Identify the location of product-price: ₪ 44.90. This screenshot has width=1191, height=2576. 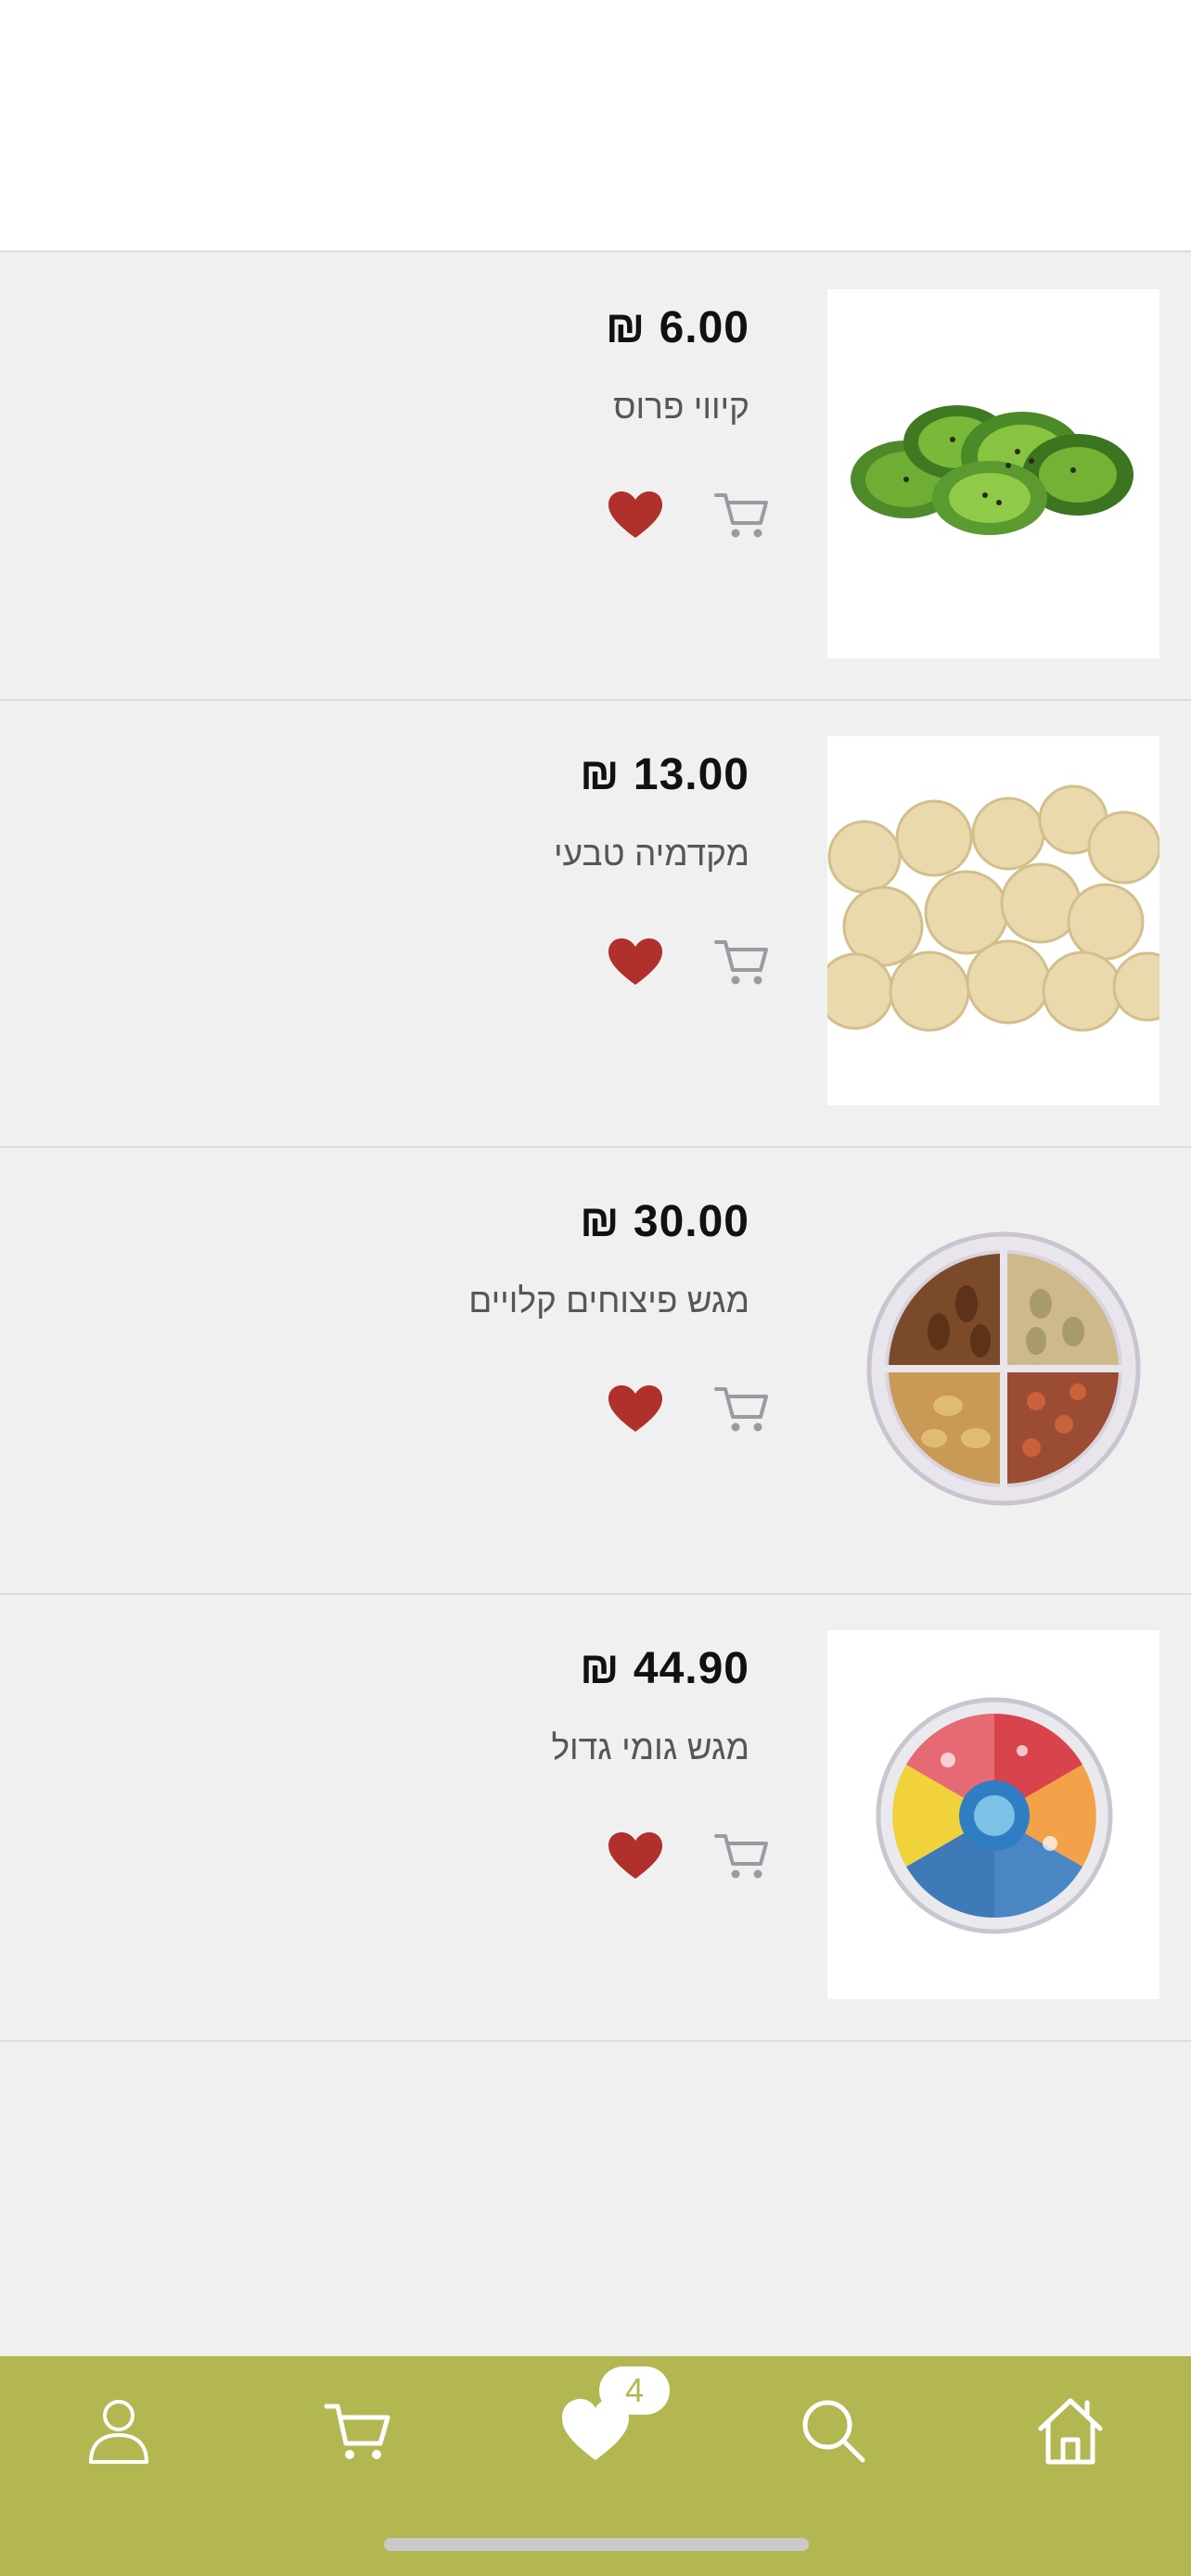
(664, 1668).